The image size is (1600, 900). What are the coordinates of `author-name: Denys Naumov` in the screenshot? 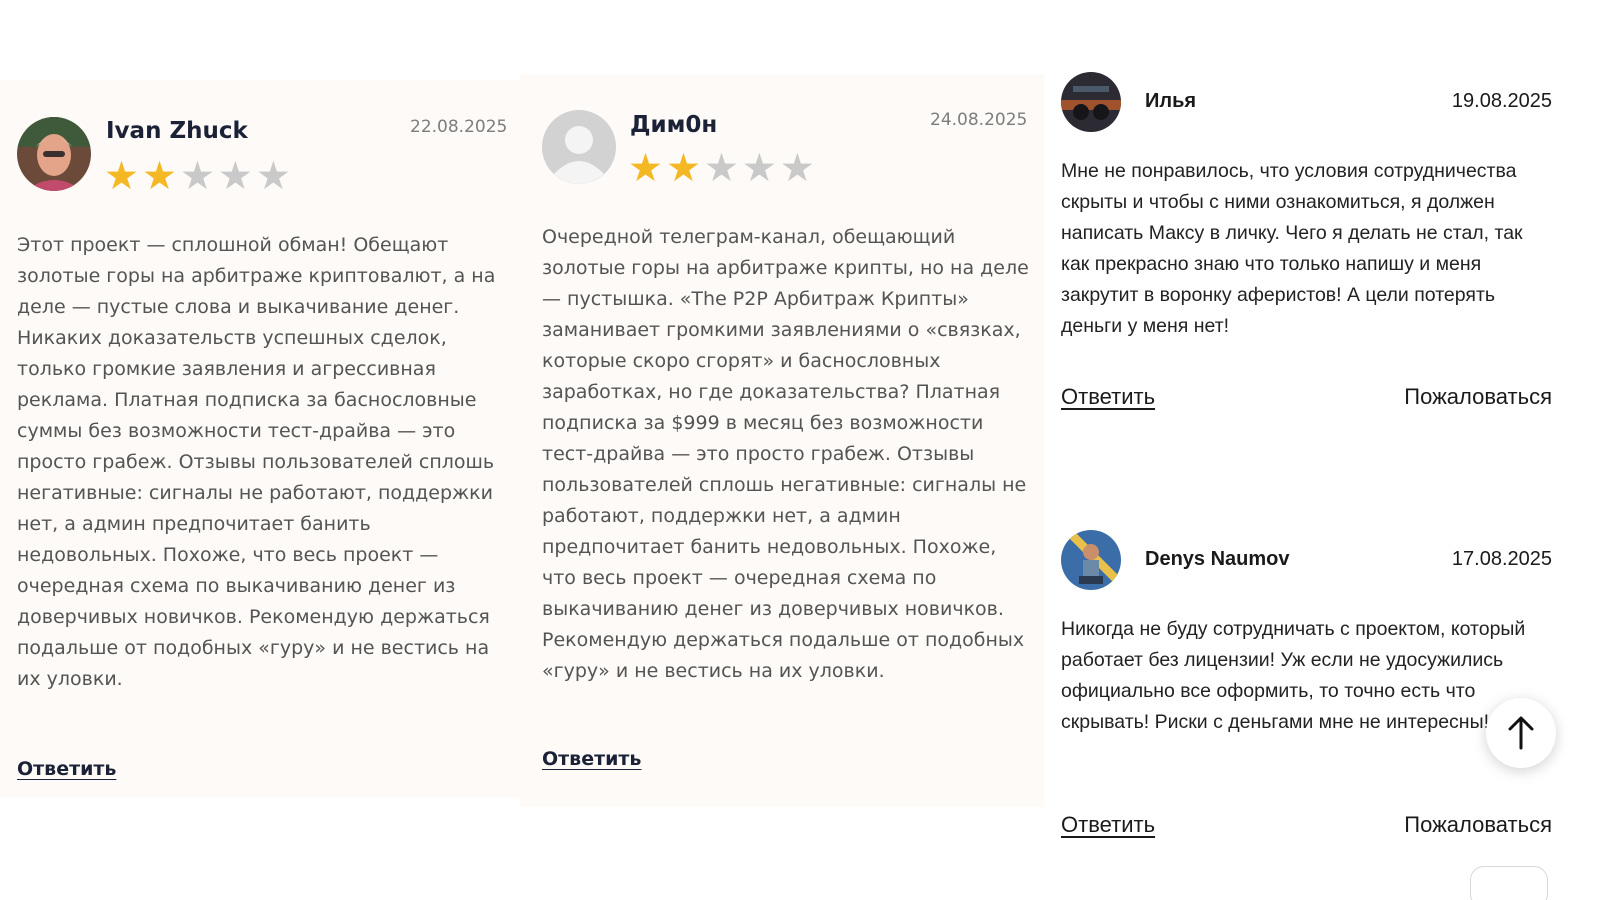 It's located at (1217, 559).